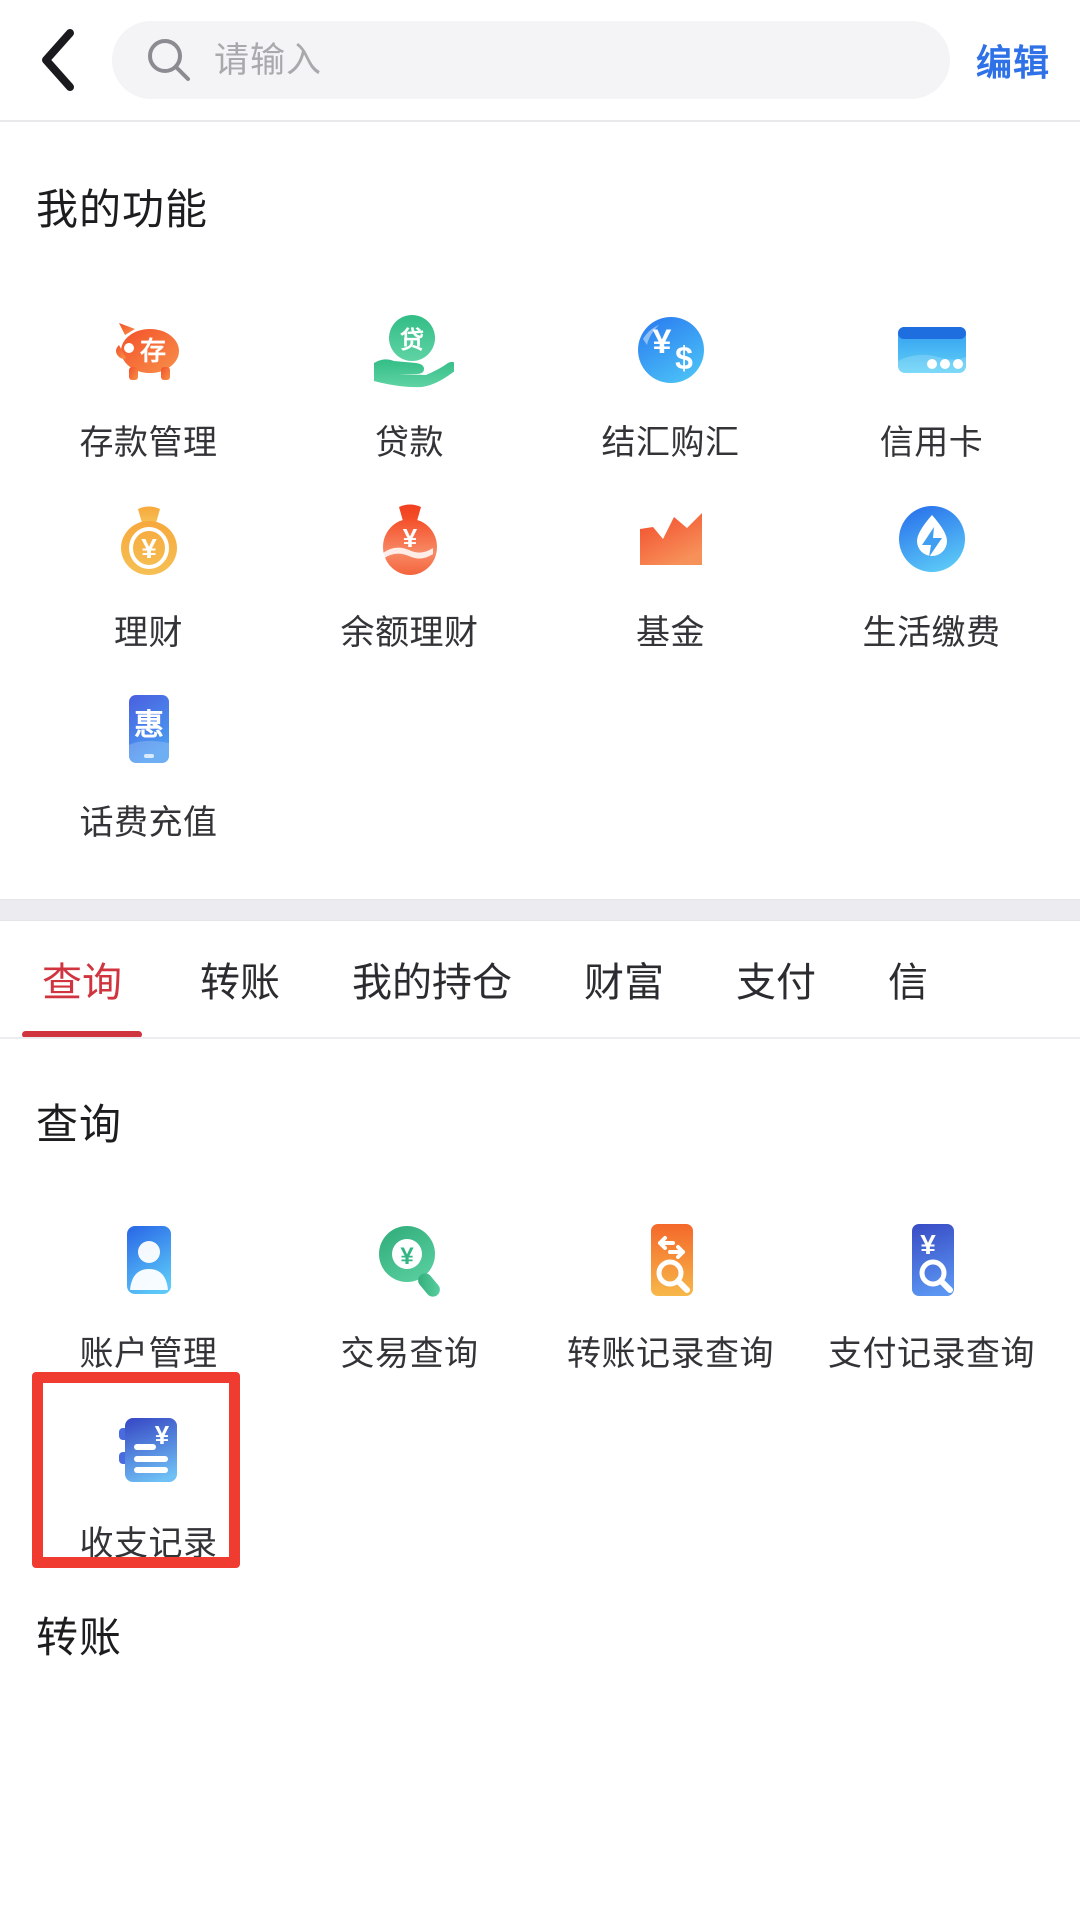 The image size is (1080, 1921). Describe the element at coordinates (540, 910) in the screenshot. I see `section-divider` at that location.